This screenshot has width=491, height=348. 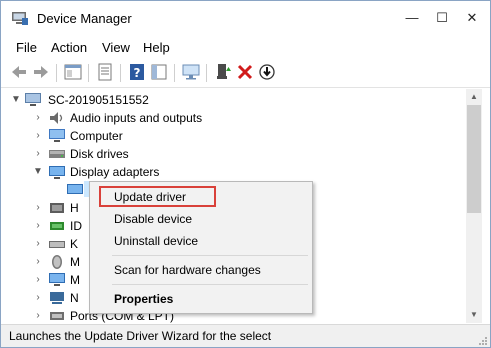 I want to click on resize-grip-icon, so click(x=483, y=341).